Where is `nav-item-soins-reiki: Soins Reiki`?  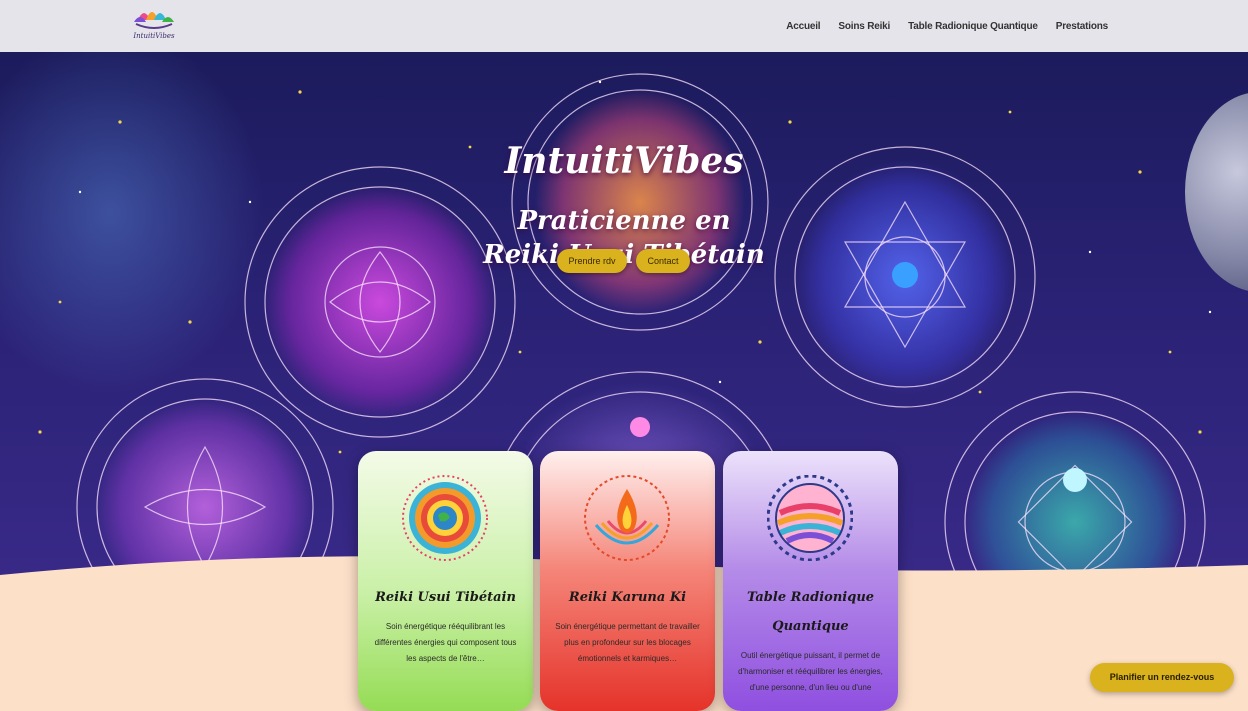
nav-item-soins-reiki: Soins Reiki is located at coordinates (864, 26).